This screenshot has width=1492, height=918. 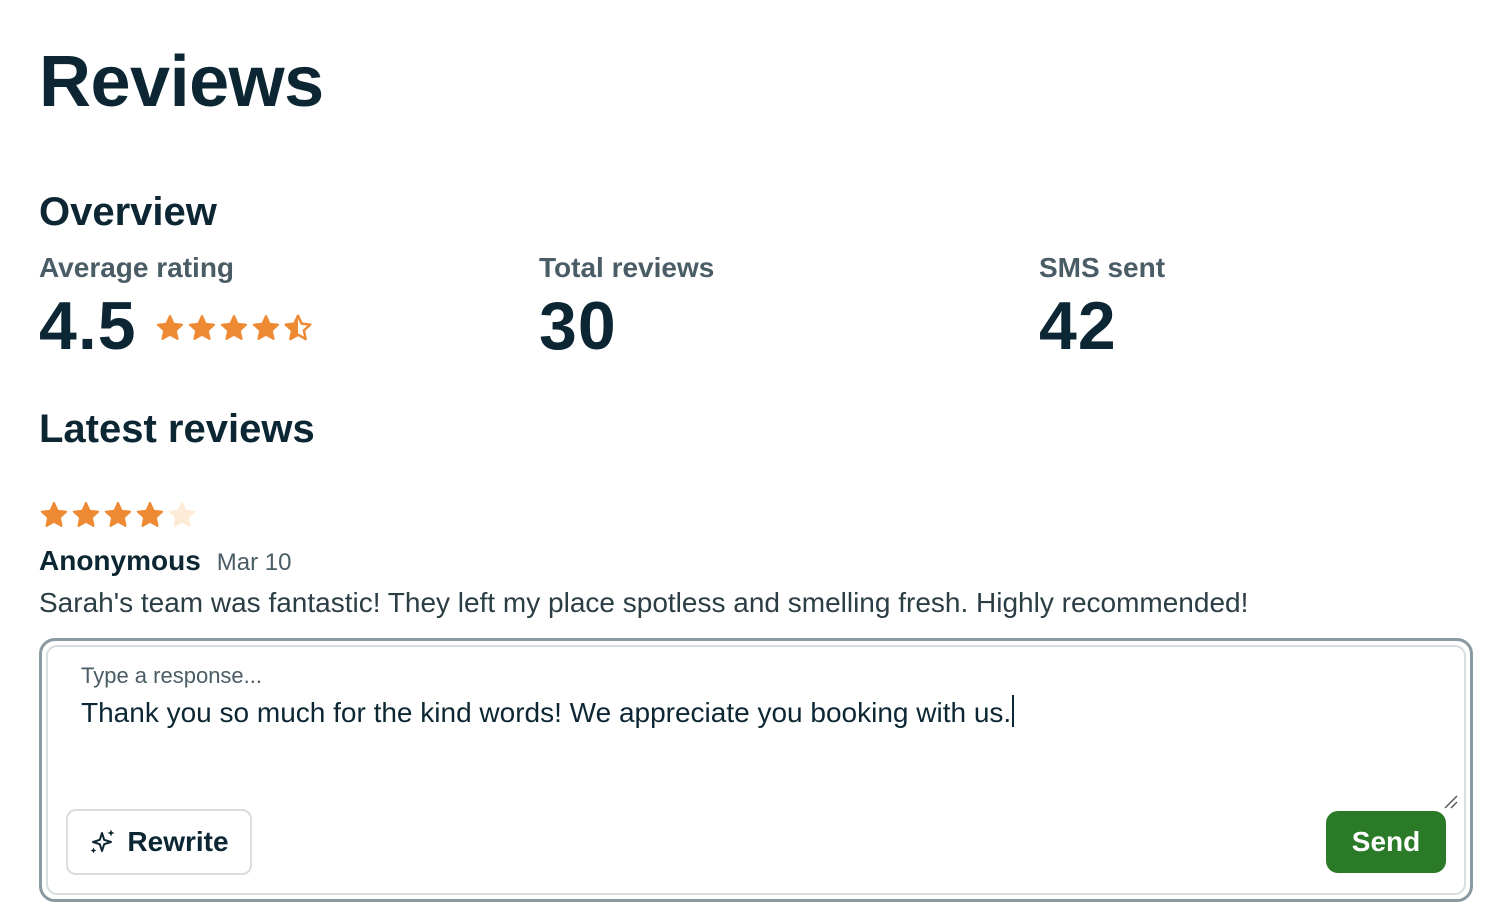 I want to click on text-caret, so click(x=1013, y=711).